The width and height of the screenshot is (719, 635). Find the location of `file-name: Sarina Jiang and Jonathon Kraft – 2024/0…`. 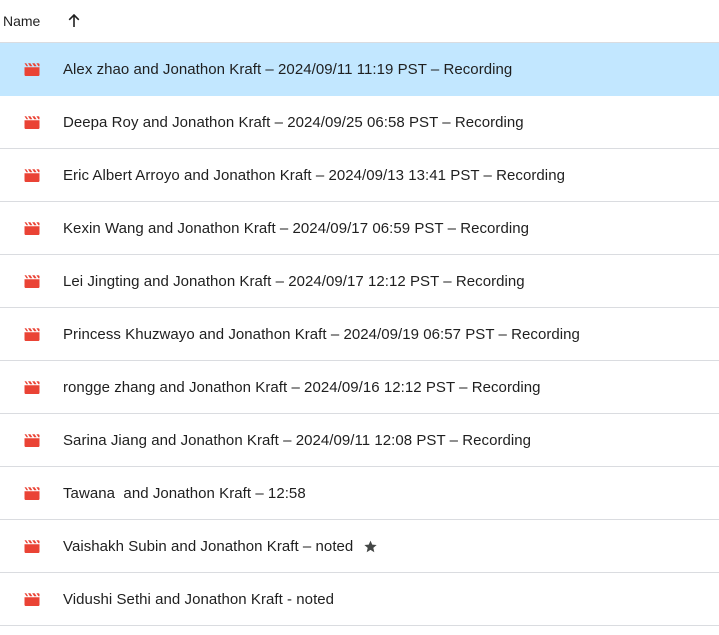

file-name: Sarina Jiang and Jonathon Kraft – 2024/0… is located at coordinates (297, 440).